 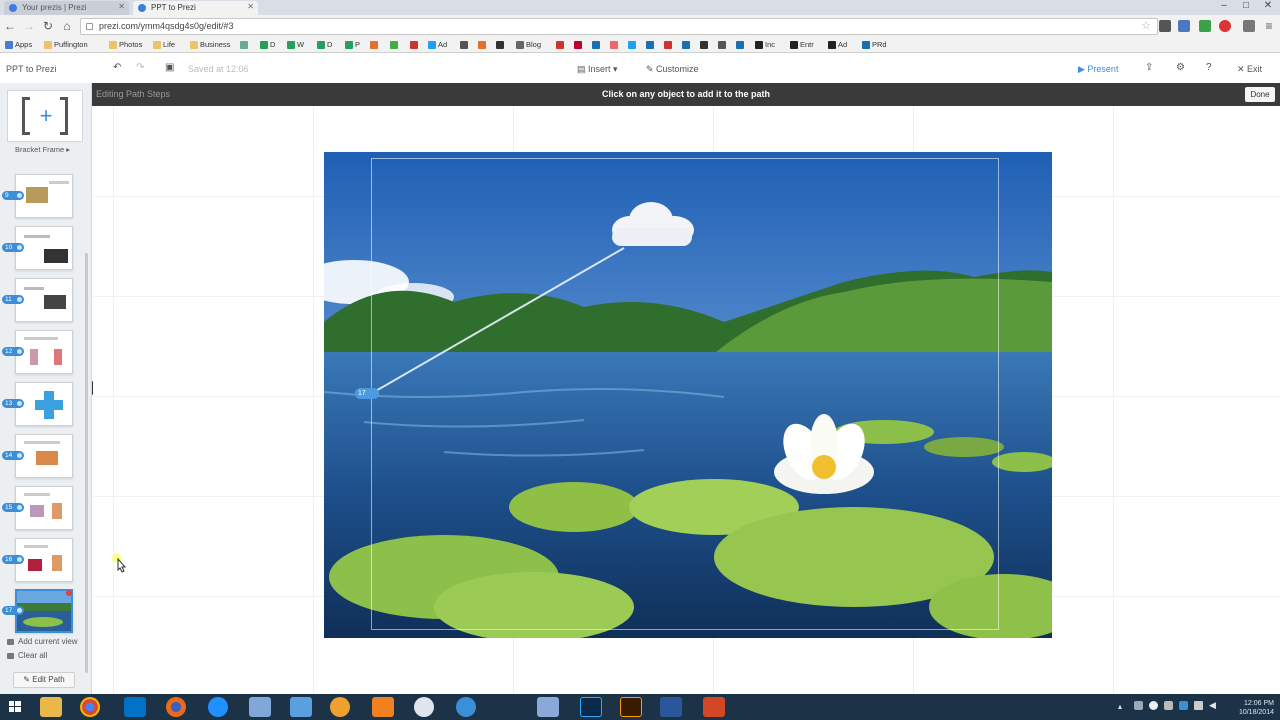 I want to click on minimize-window-icon: –, so click(x=1224, y=5).